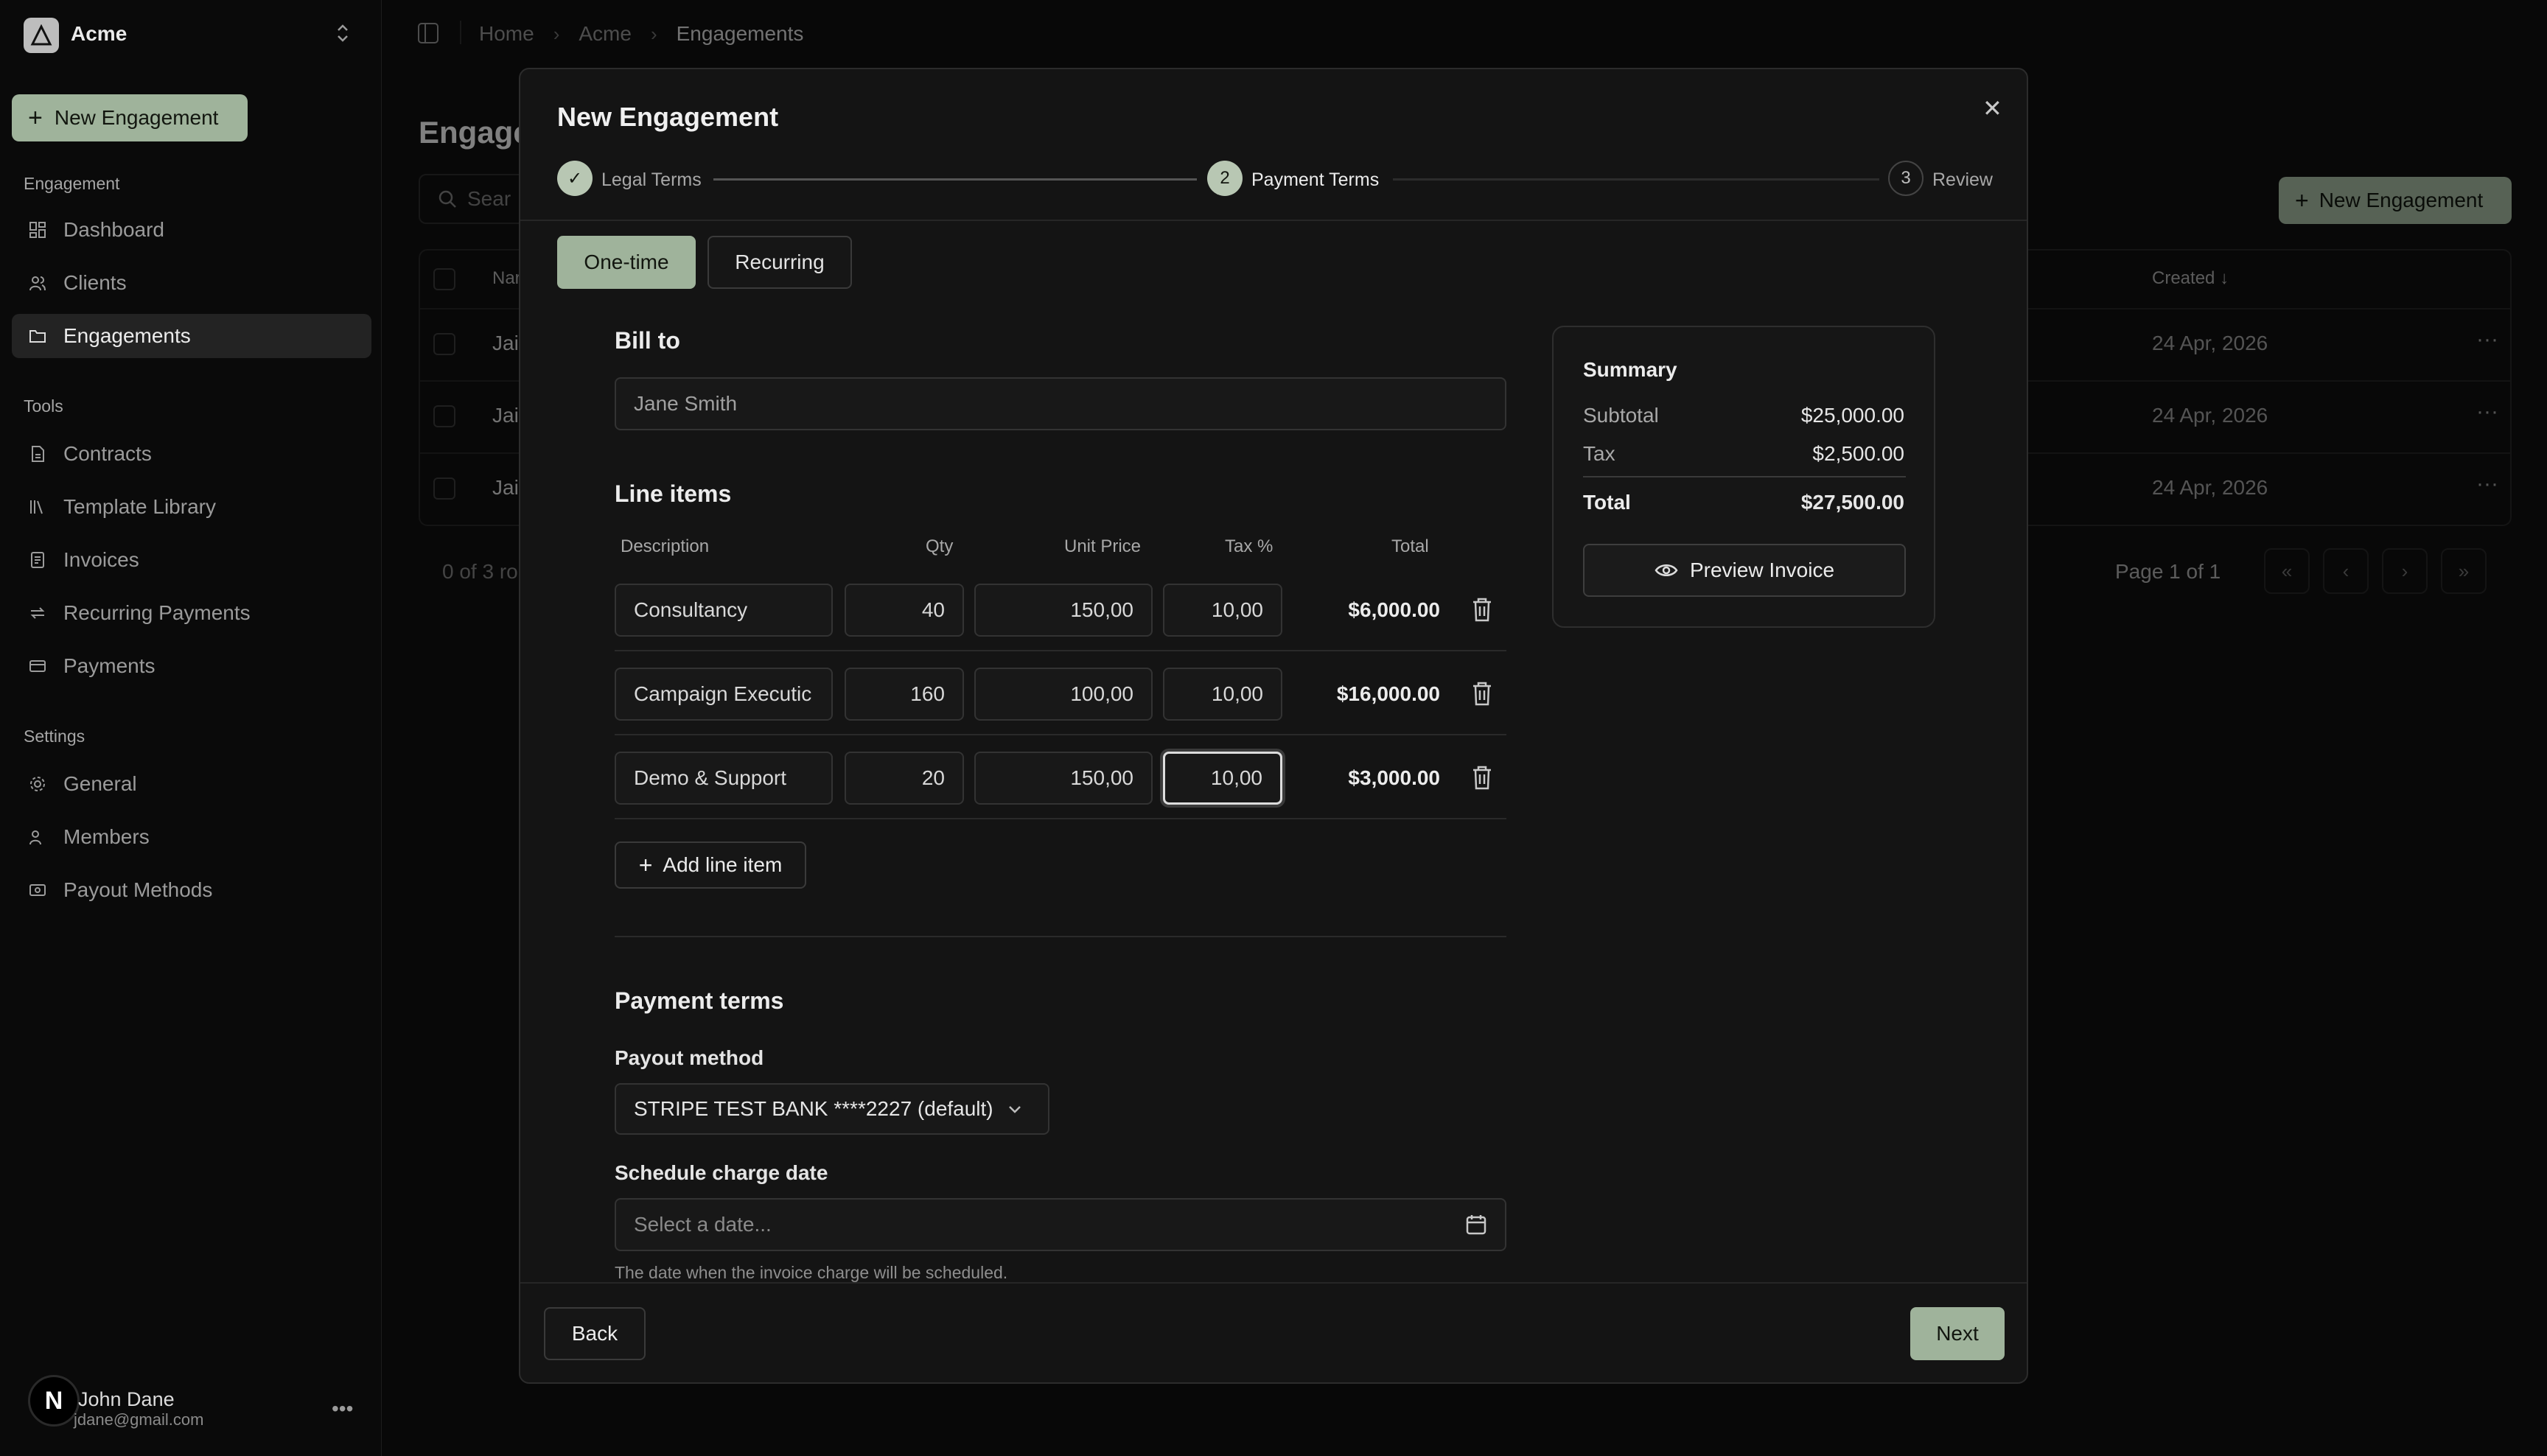  What do you see at coordinates (139, 507) in the screenshot?
I see `sidebar-item-label: Template Library` at bounding box center [139, 507].